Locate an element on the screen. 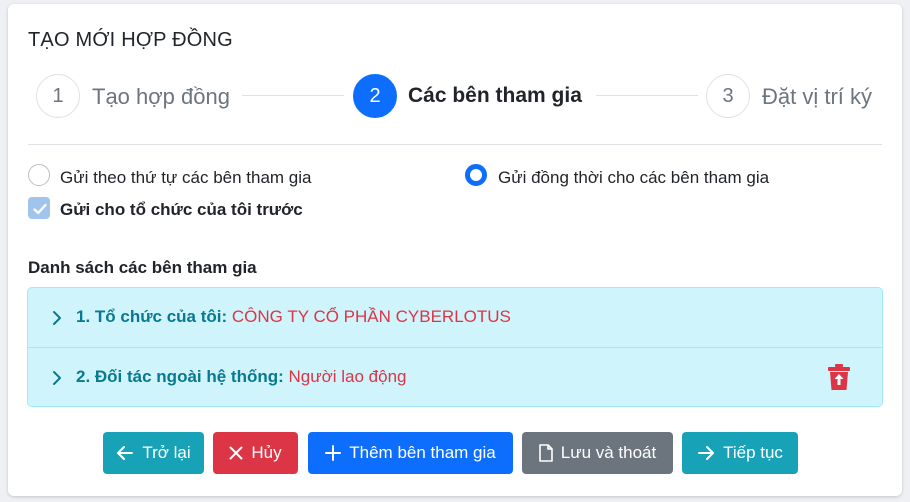 The height and width of the screenshot is (502, 910). back-button: Trở lại is located at coordinates (153, 453).